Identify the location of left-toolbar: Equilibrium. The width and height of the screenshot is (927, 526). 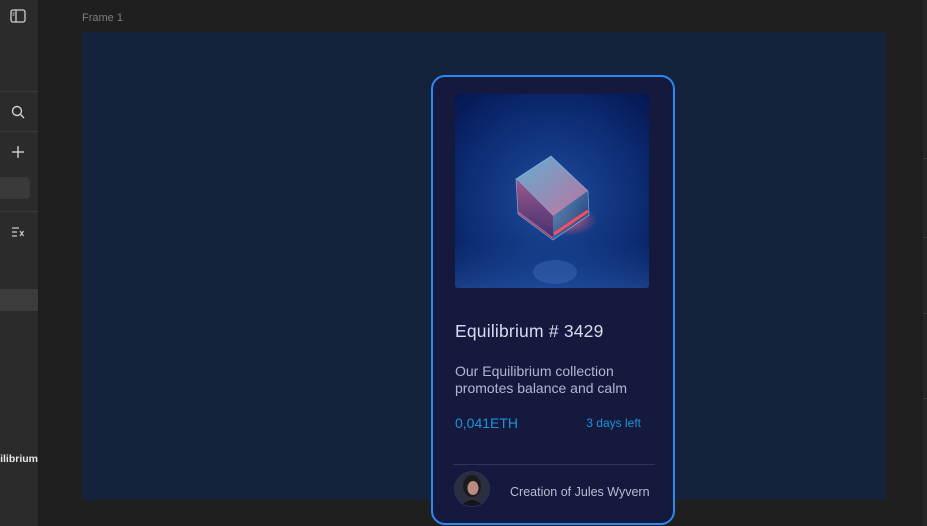
(19, 263).